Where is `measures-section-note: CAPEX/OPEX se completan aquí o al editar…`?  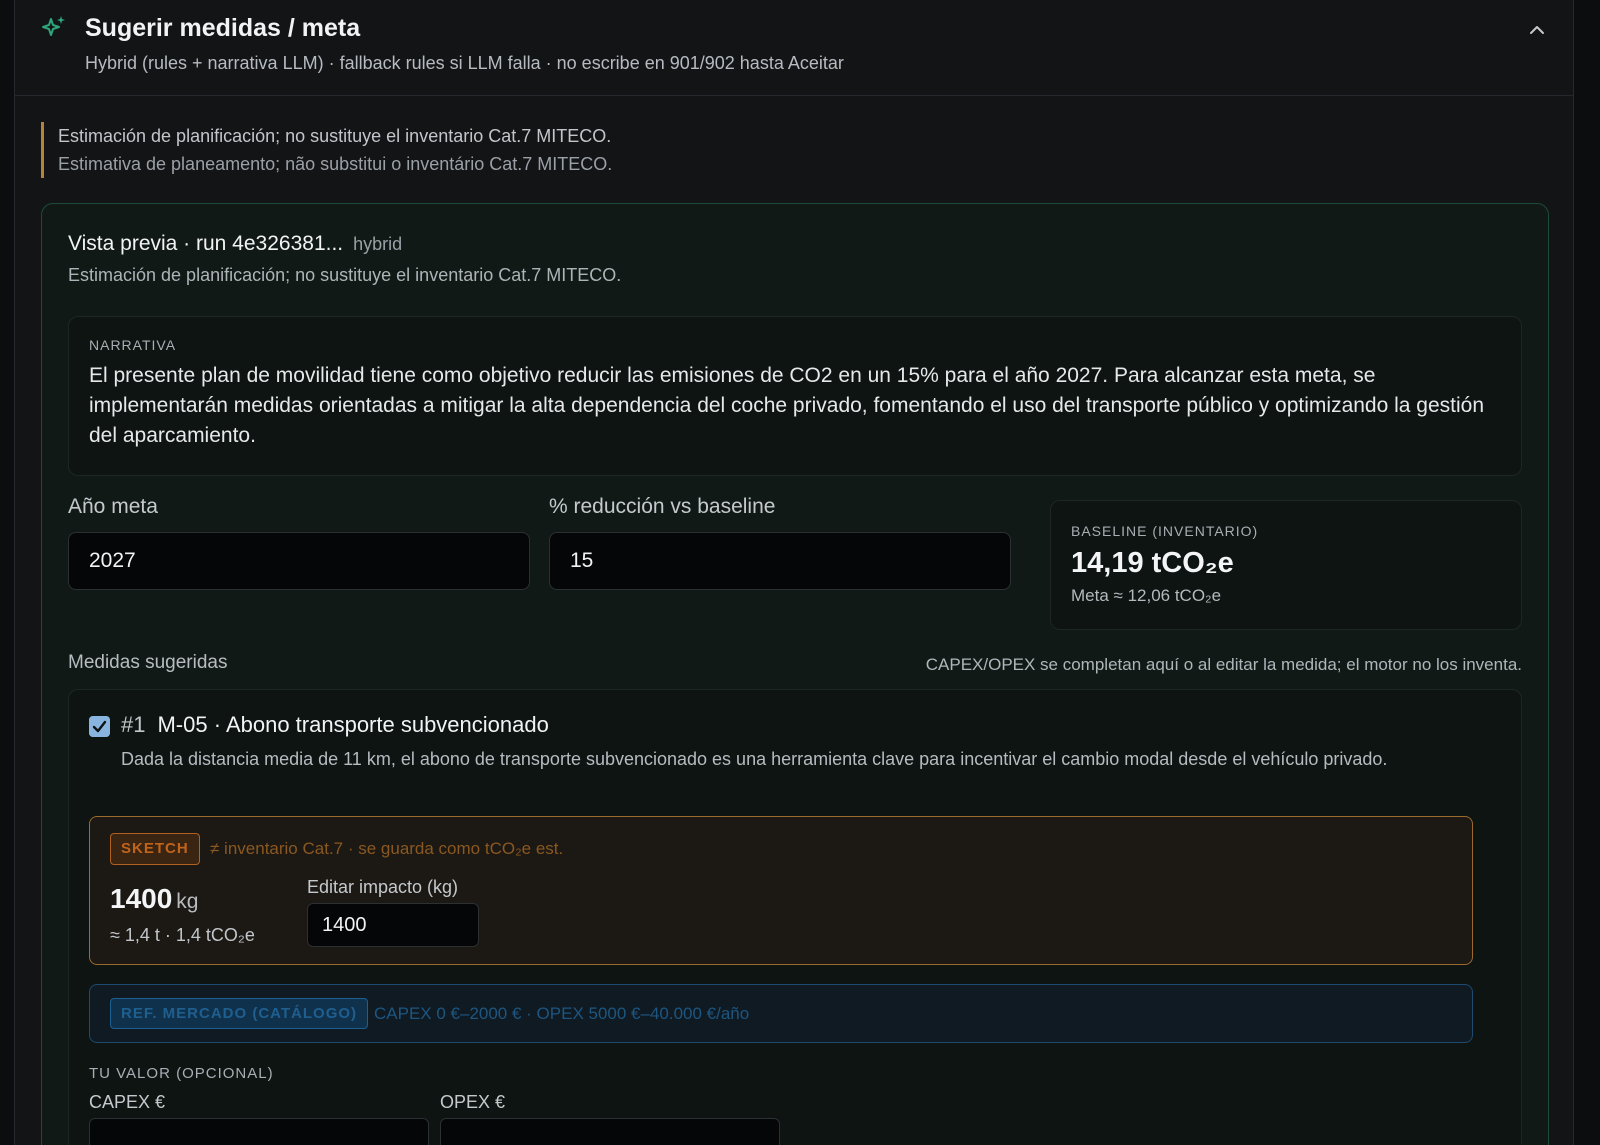 measures-section-note: CAPEX/OPEX se completan aquí o al editar… is located at coordinates (1223, 664).